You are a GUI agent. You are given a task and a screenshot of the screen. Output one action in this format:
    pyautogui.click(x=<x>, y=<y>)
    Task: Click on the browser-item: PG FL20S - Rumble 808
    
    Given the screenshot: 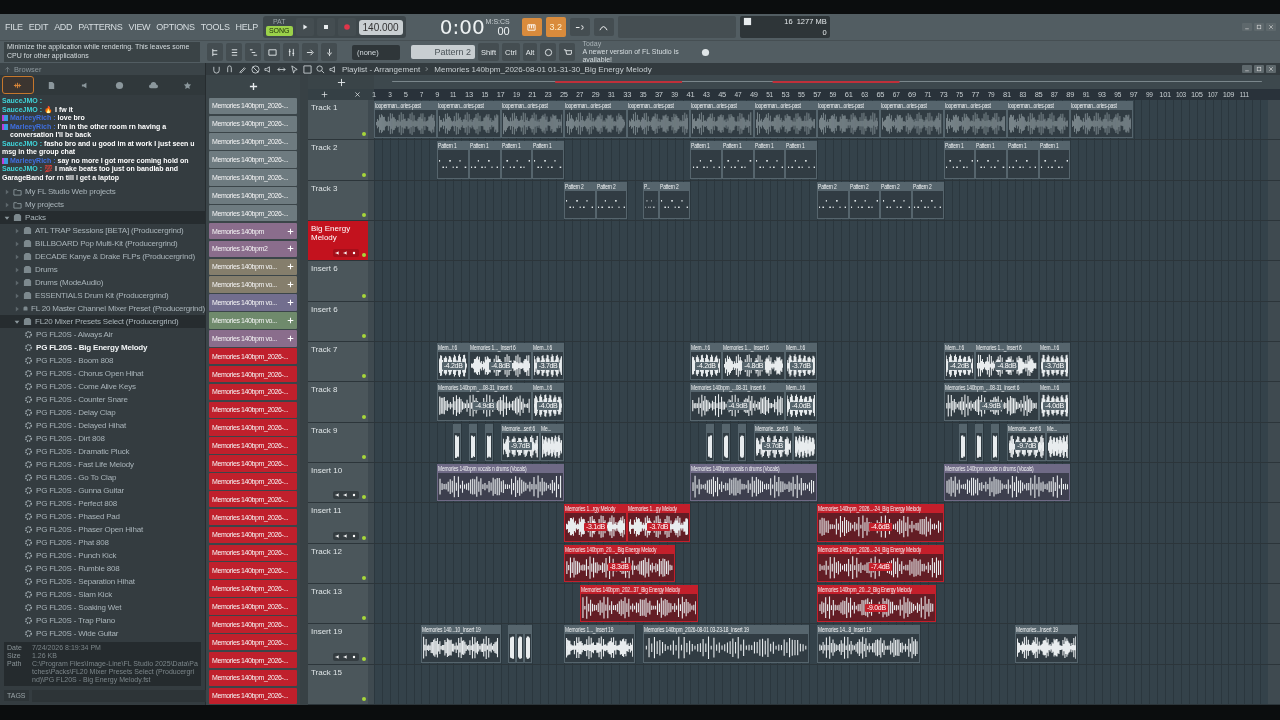 What is the action you would take?
    pyautogui.click(x=102, y=568)
    